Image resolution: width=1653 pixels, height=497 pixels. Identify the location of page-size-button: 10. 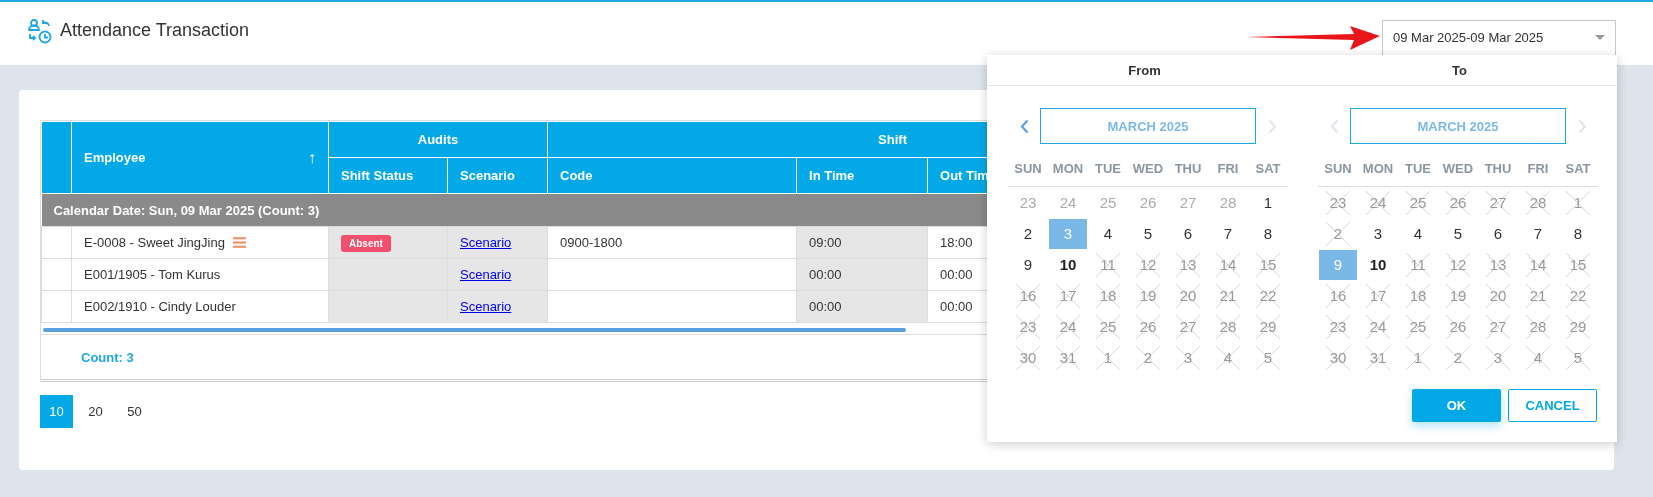
(56, 411).